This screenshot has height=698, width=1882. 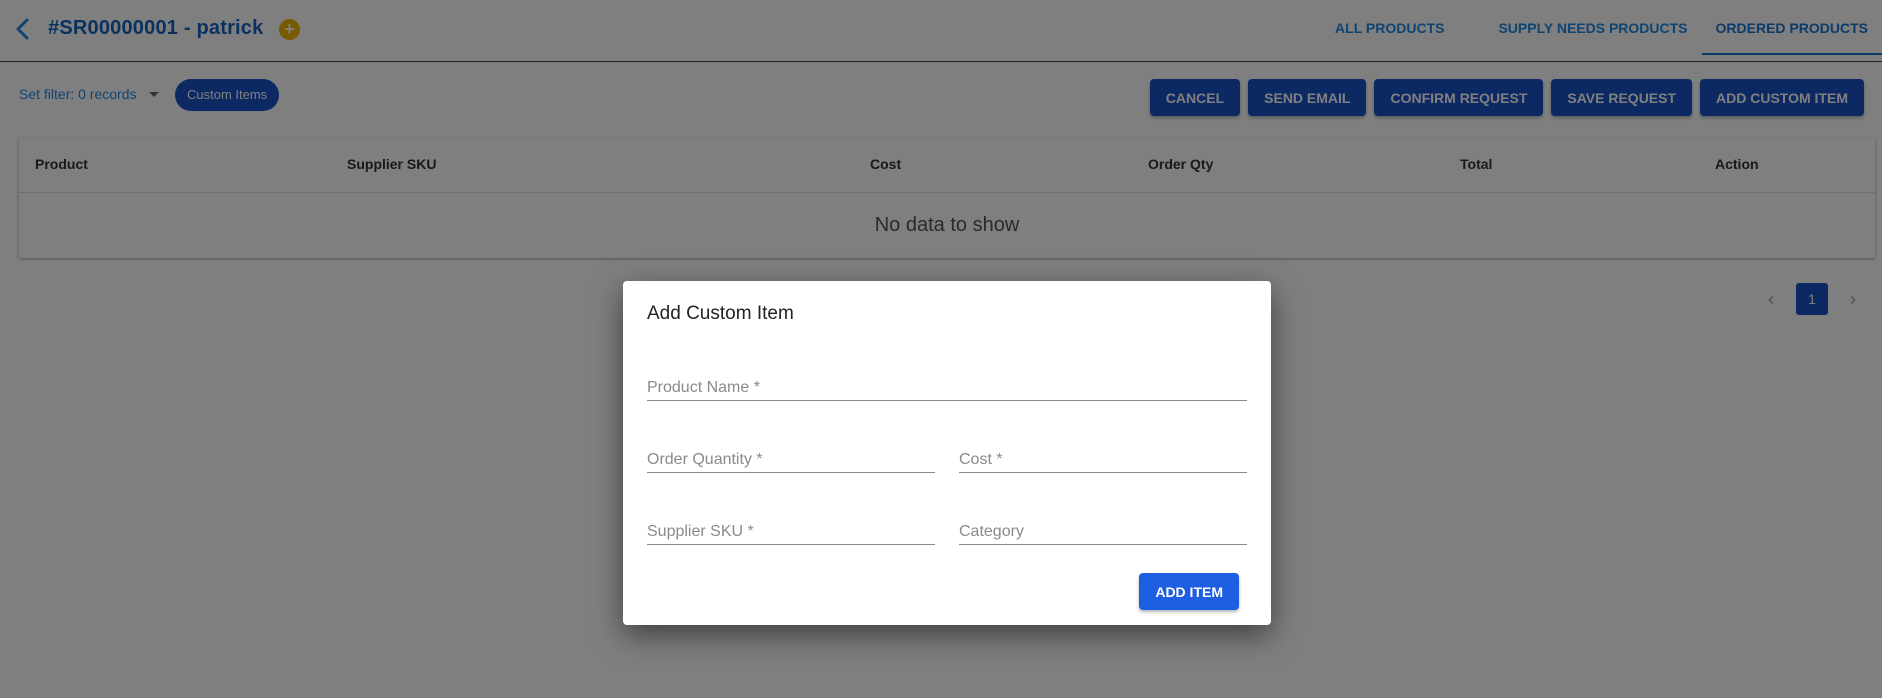 What do you see at coordinates (1189, 591) in the screenshot?
I see `add-item-button: ADD ITEM` at bounding box center [1189, 591].